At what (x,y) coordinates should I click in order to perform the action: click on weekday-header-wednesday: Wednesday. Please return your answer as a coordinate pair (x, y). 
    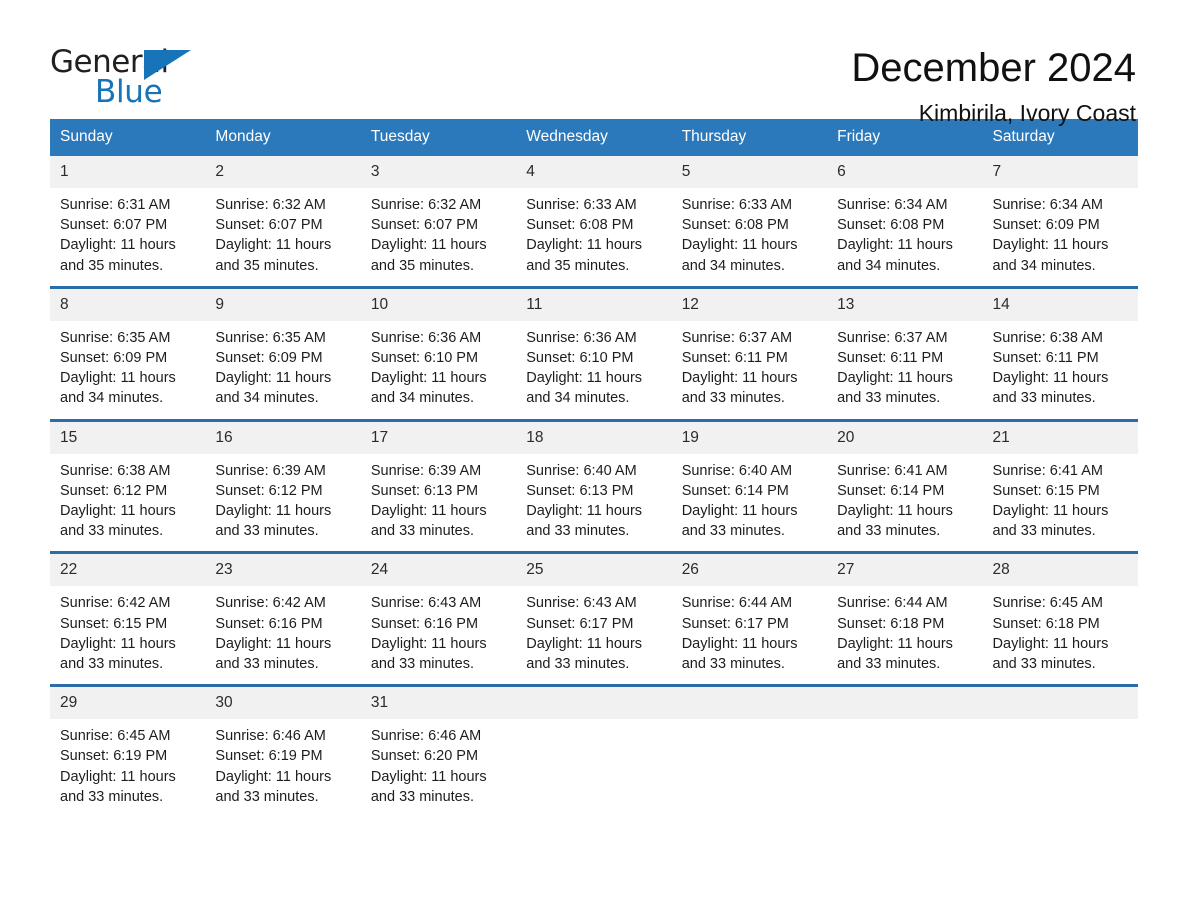
    Looking at the image, I should click on (594, 137).